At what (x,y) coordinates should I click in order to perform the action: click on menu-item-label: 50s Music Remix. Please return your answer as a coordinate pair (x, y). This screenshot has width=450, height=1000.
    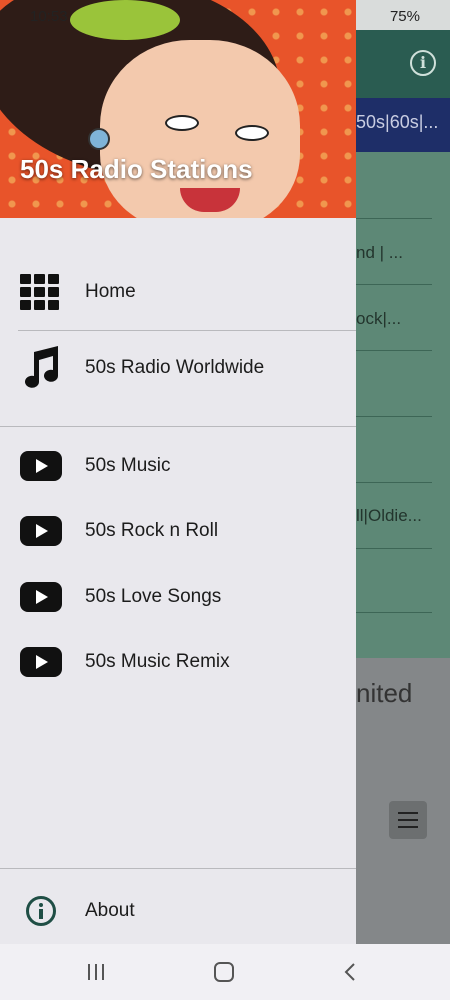
    Looking at the image, I should click on (157, 661).